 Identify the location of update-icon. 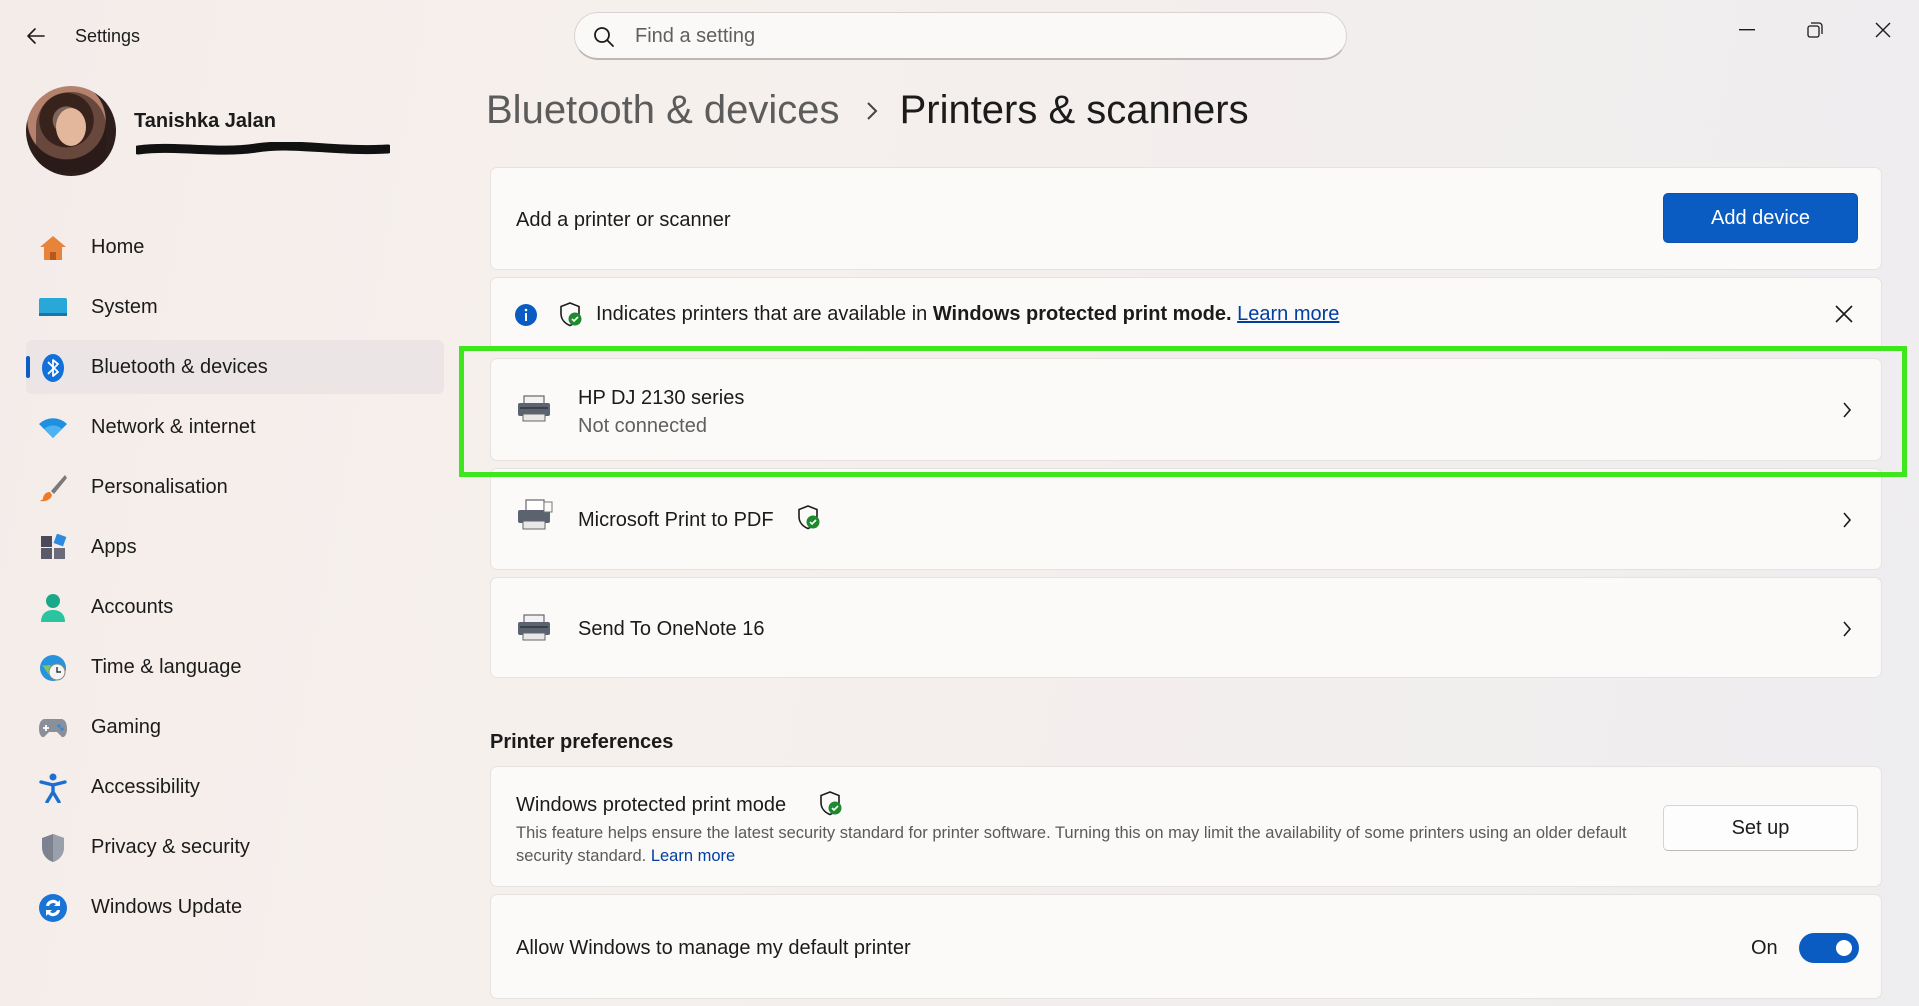
(53, 908).